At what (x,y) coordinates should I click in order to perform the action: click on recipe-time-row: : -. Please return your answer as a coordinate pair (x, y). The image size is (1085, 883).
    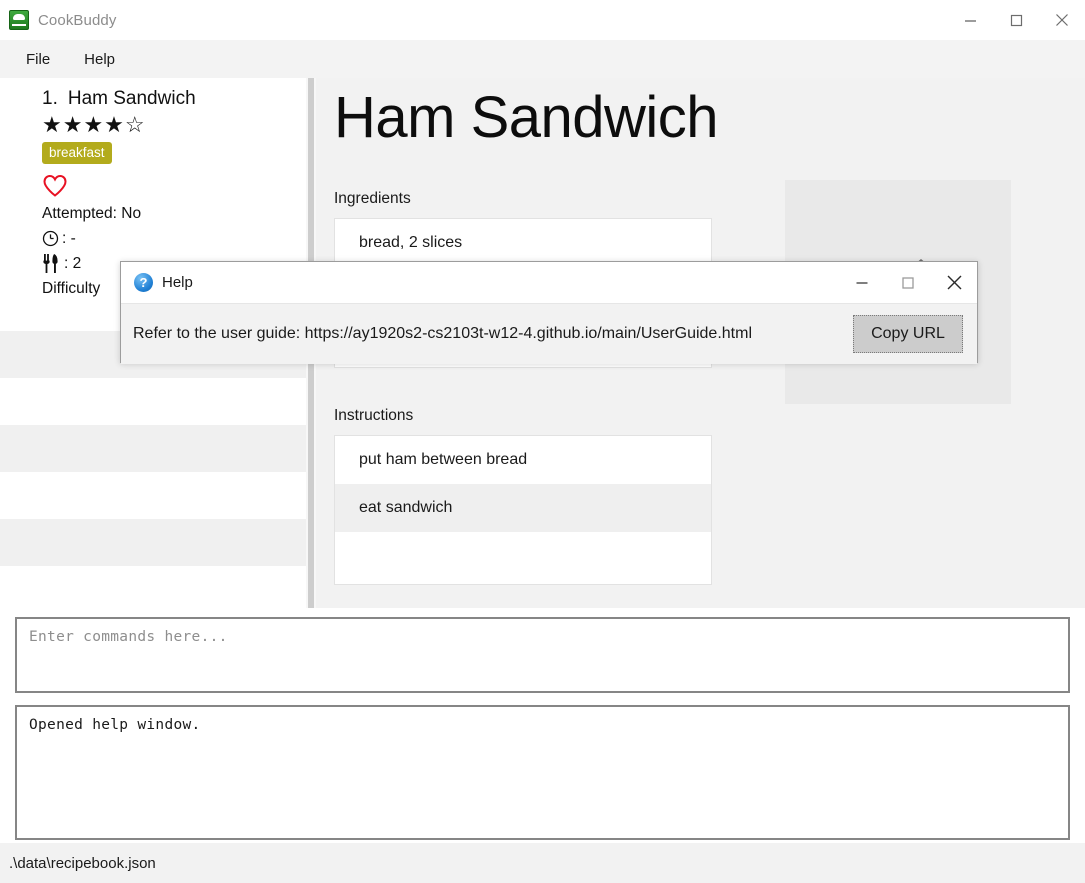
    Looking at the image, I should click on (179, 238).